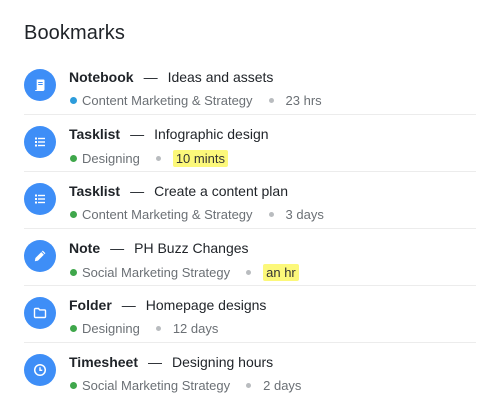  Describe the element at coordinates (40, 85) in the screenshot. I see `notebook-icon` at that location.